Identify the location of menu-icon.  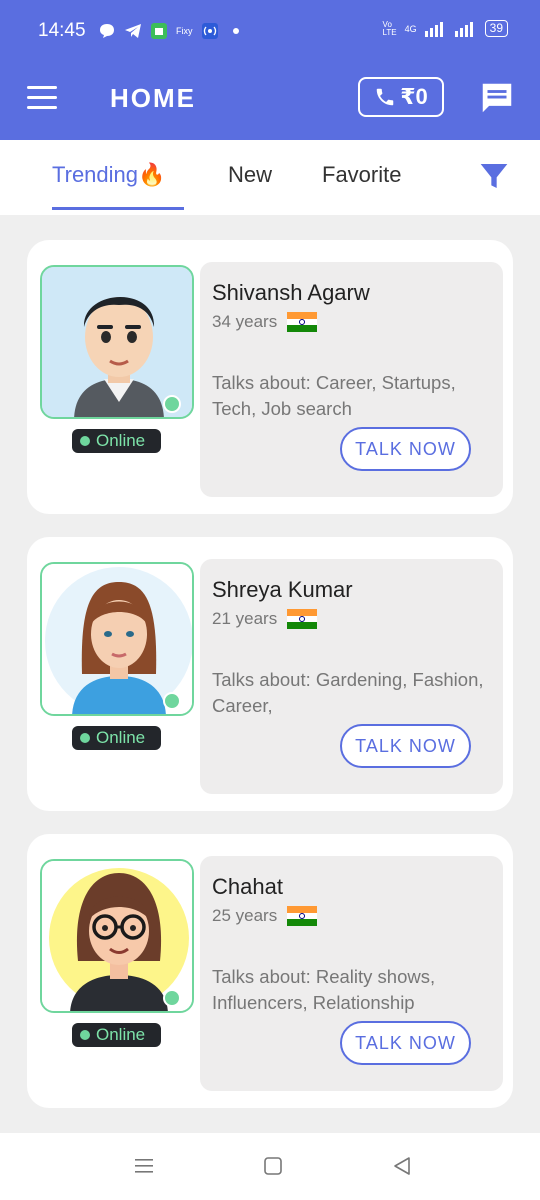
(144, 1166).